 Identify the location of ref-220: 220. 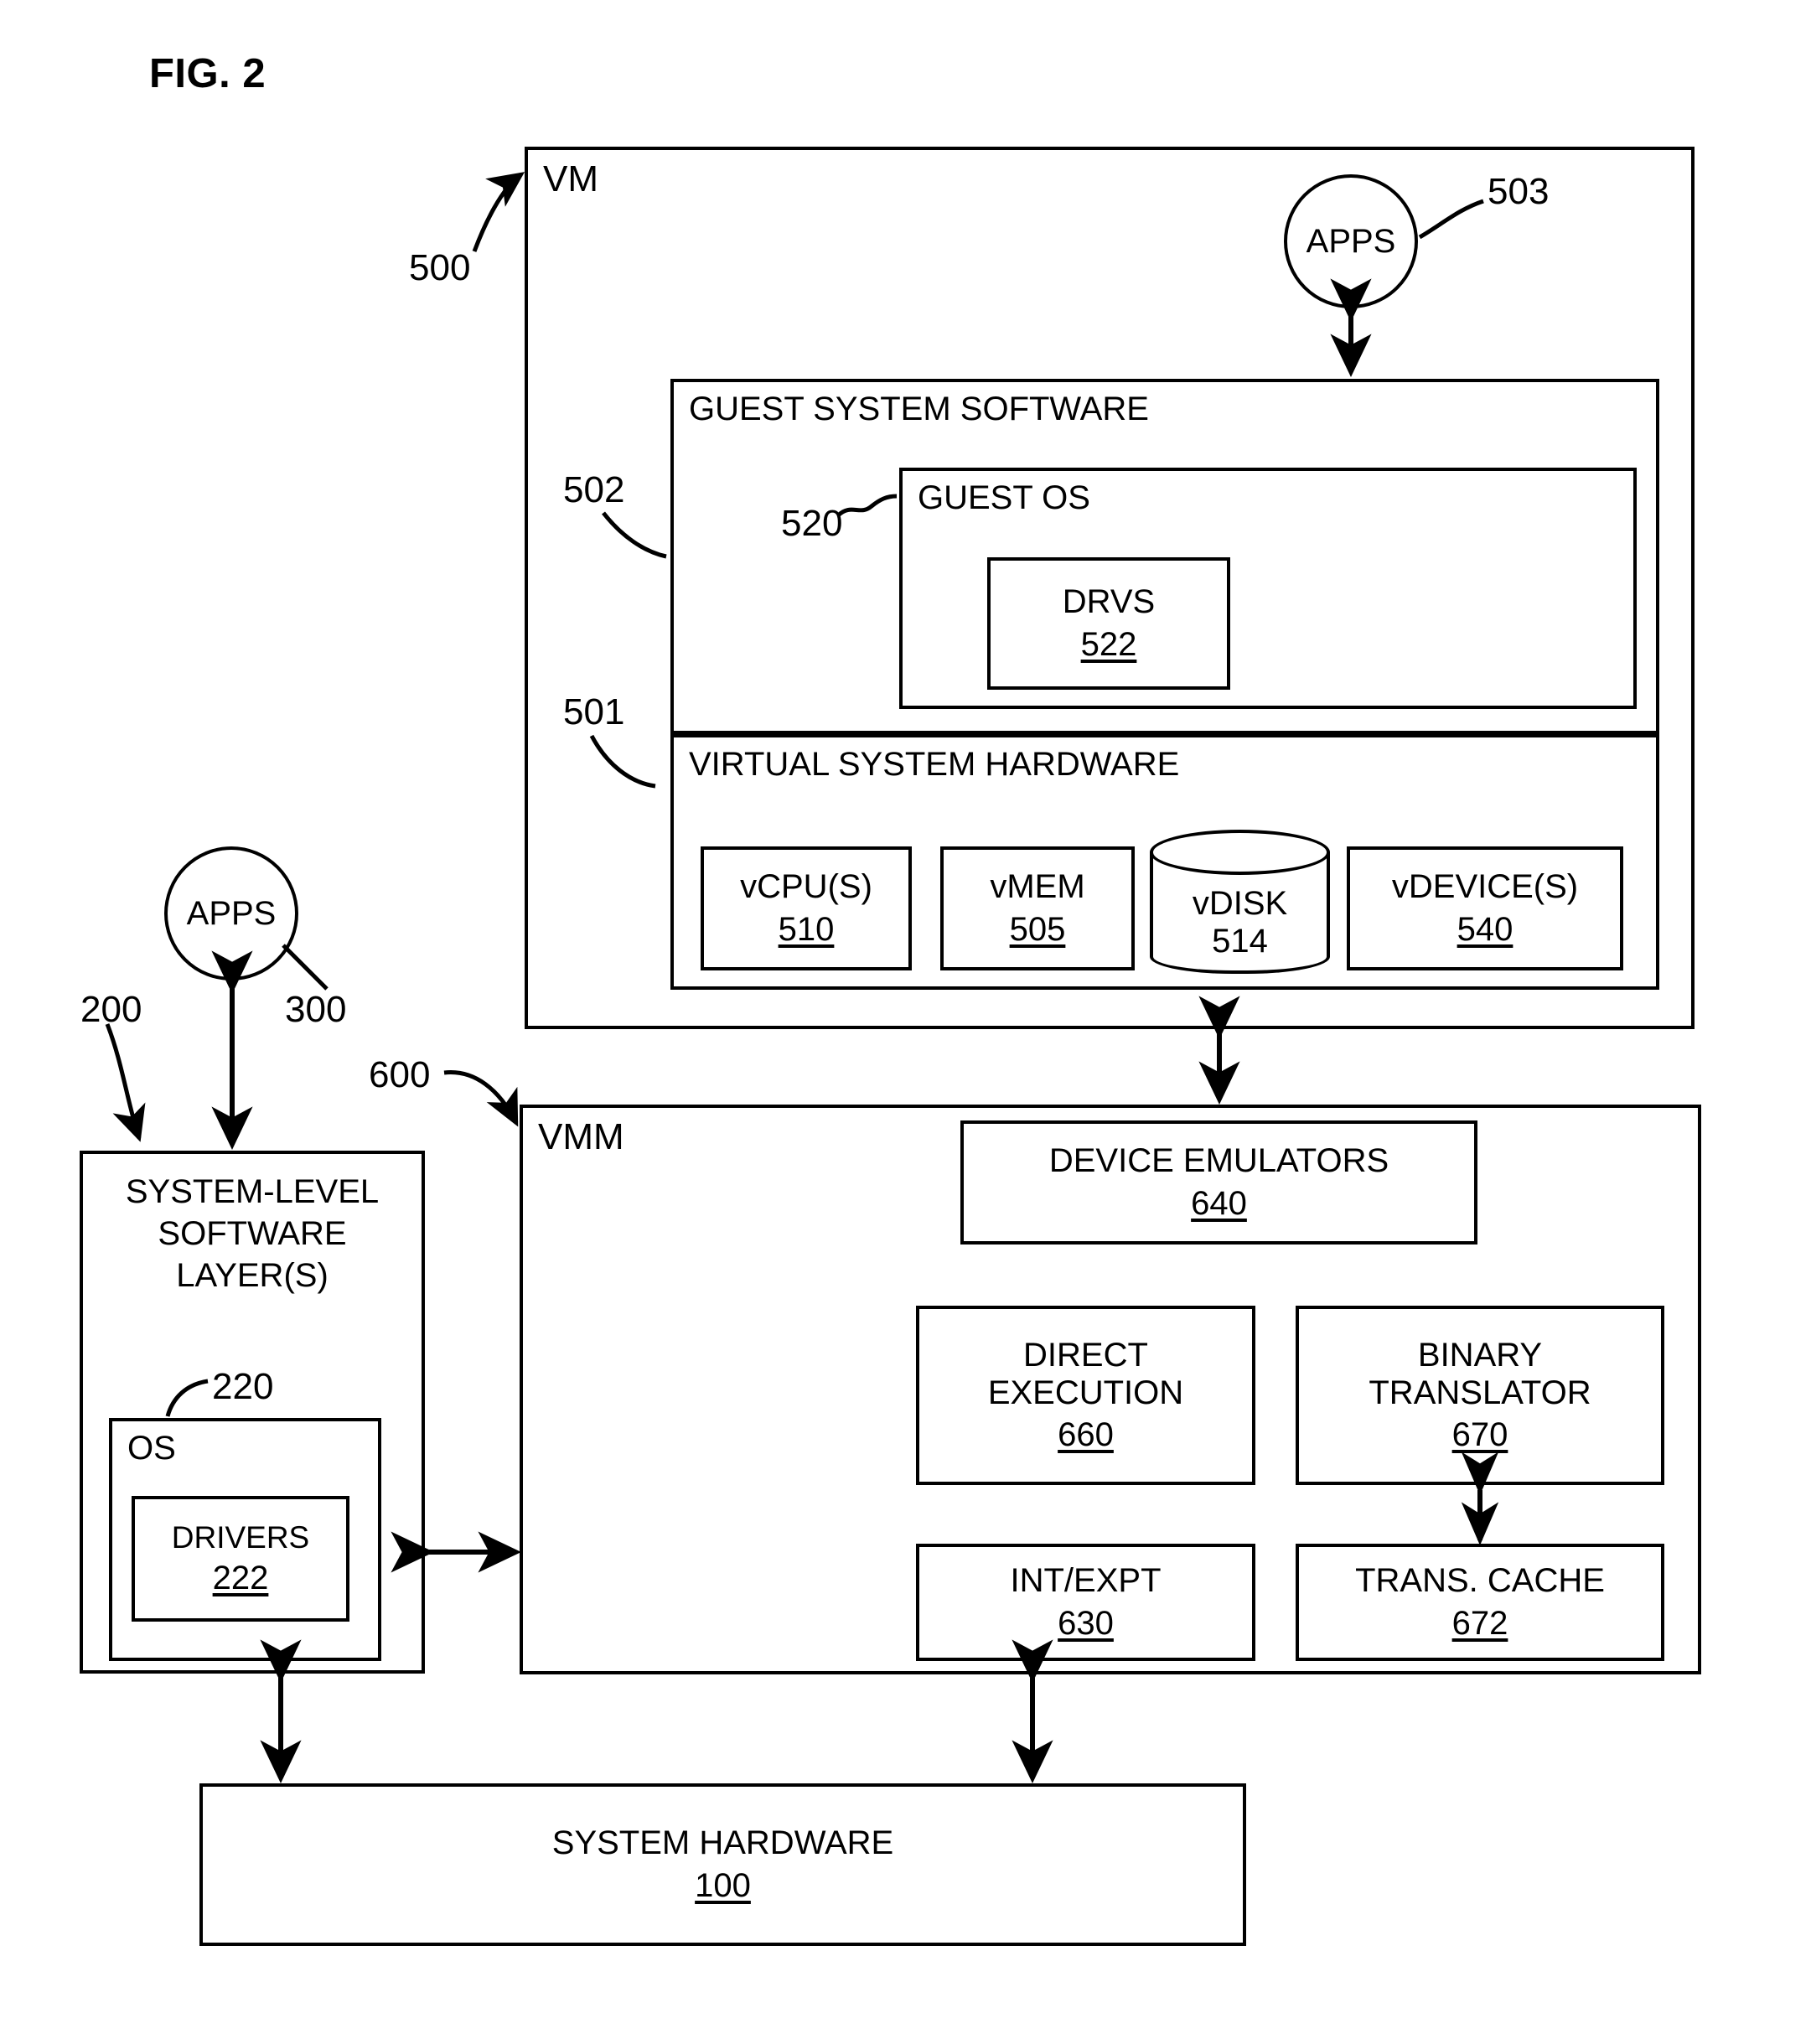
(243, 1386).